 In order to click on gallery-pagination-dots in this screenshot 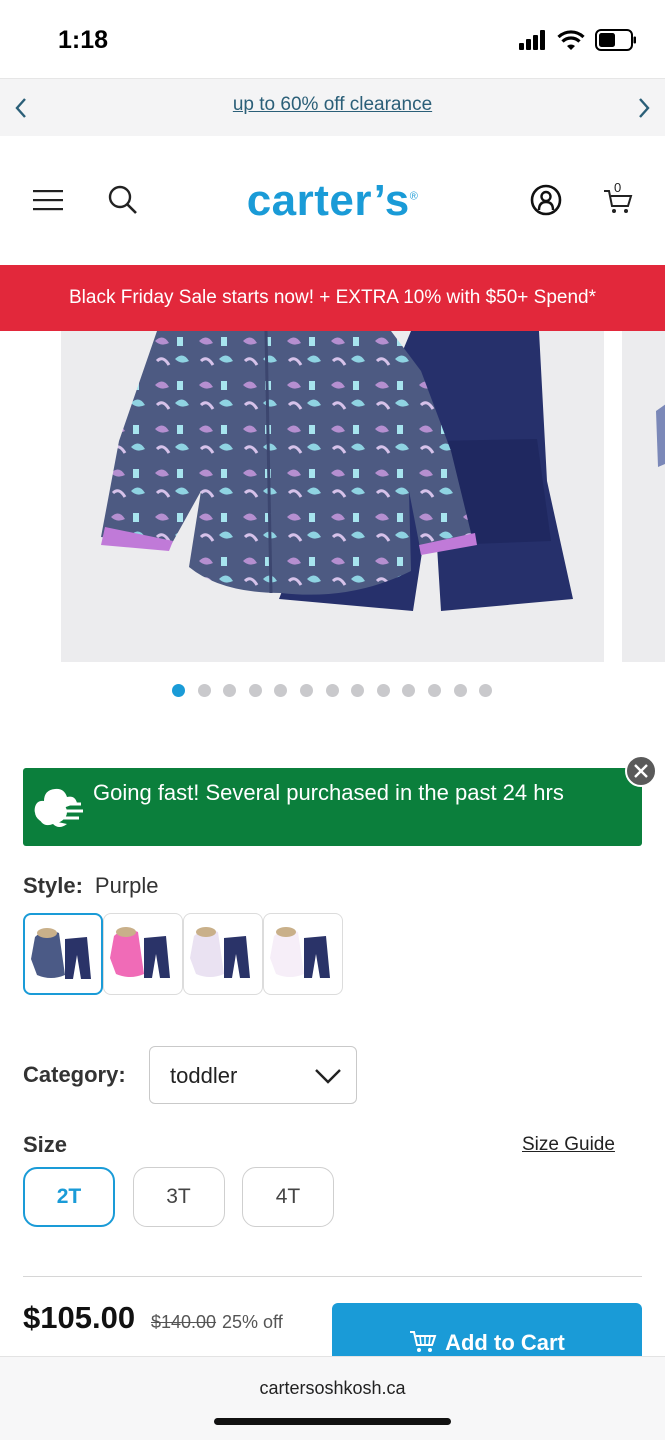, I will do `click(332, 692)`.